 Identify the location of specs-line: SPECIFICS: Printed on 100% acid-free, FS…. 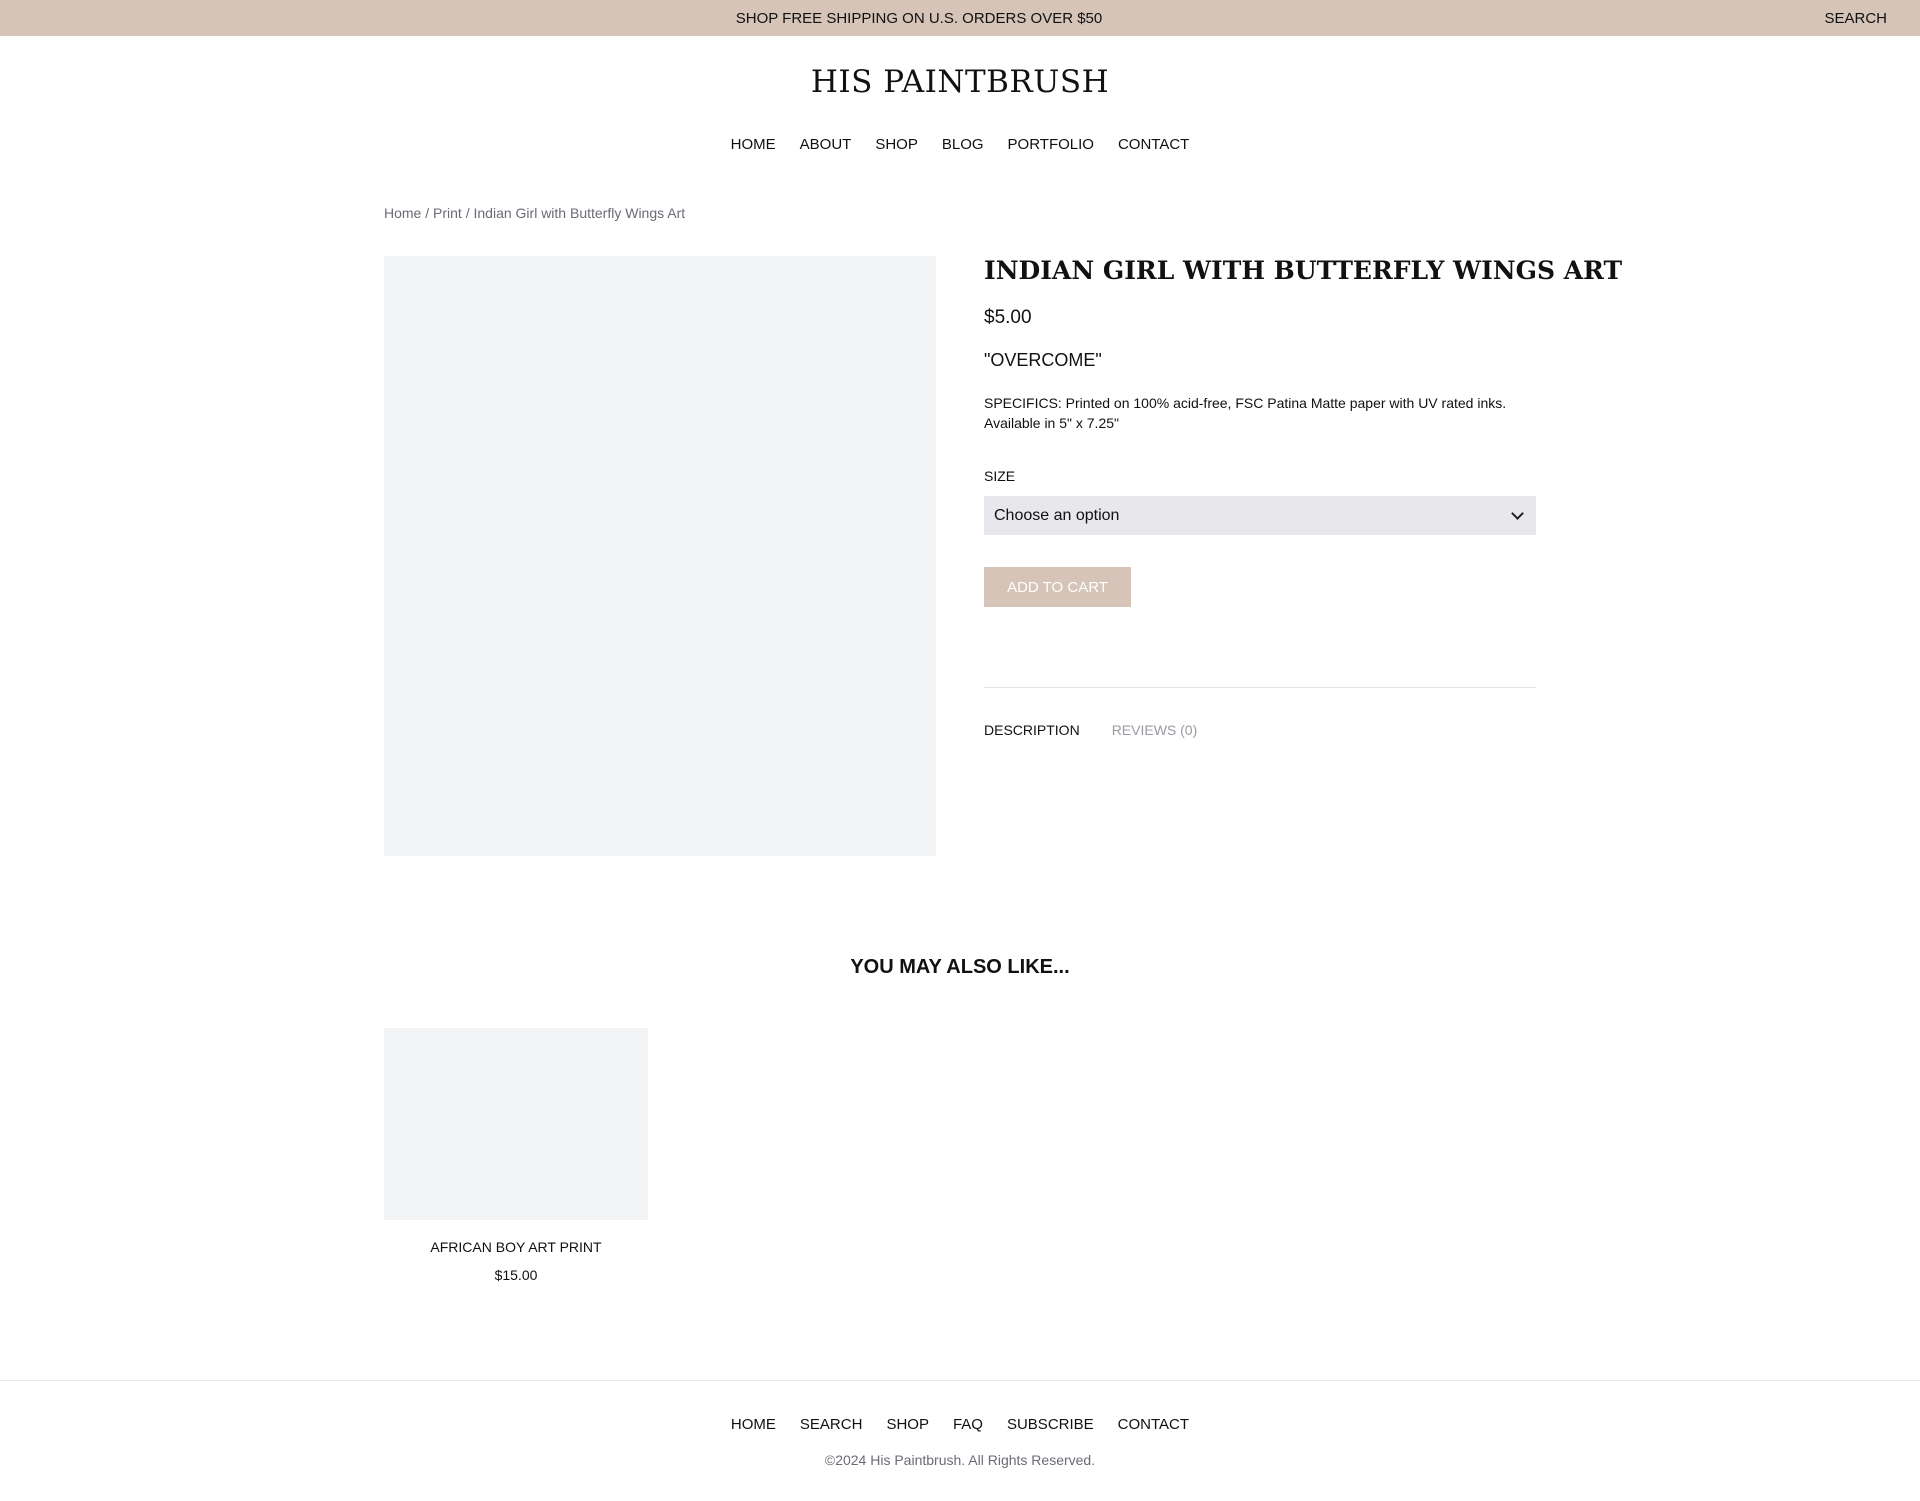
(1245, 403).